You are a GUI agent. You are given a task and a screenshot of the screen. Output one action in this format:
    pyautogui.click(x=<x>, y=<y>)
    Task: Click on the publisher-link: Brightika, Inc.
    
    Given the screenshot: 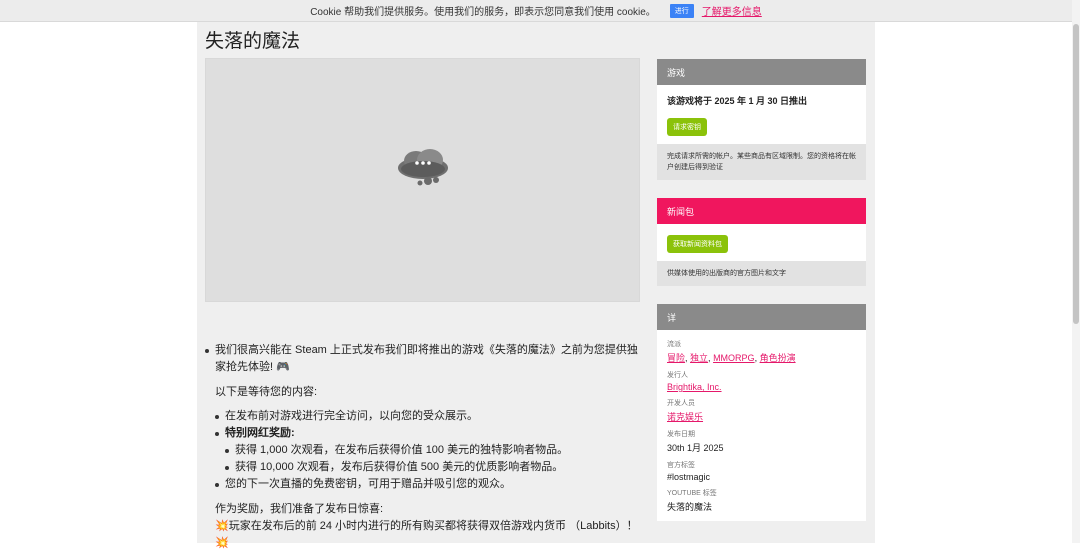 What is the action you would take?
    pyautogui.click(x=694, y=387)
    